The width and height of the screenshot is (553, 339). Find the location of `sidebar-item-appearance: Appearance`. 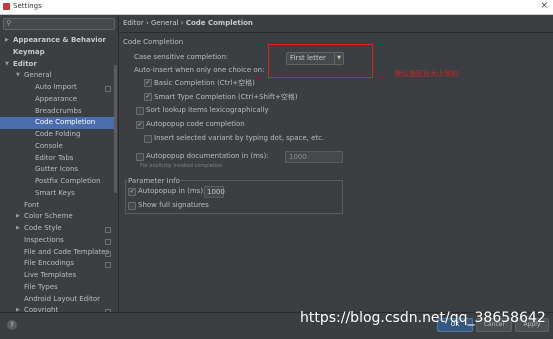

sidebar-item-appearance: Appearance is located at coordinates (57, 100).